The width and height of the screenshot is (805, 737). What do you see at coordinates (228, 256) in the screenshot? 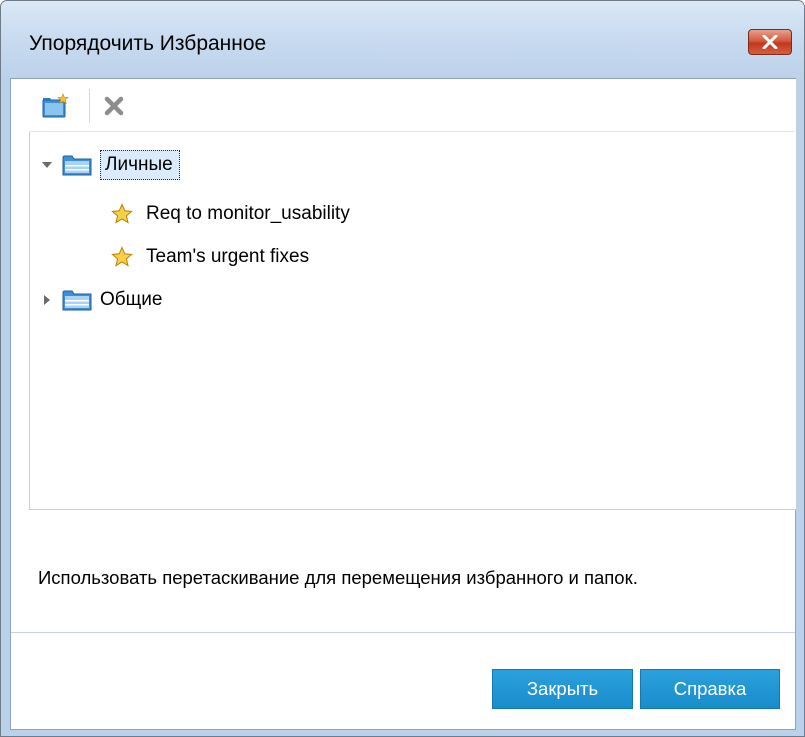
I see `favorite-item-label: Team's urgent fixes` at bounding box center [228, 256].